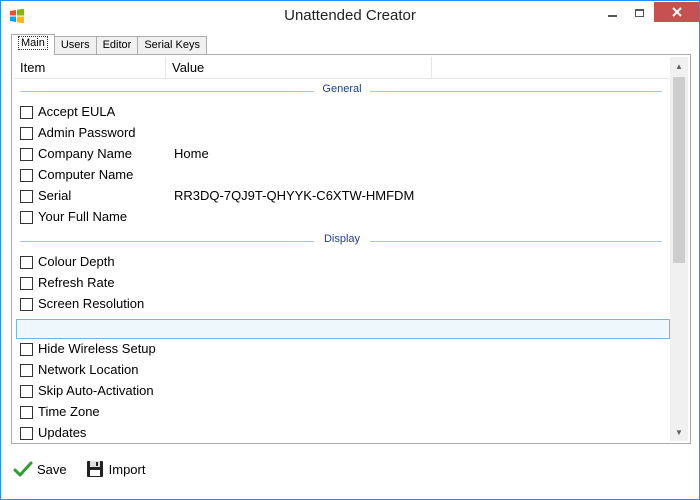  What do you see at coordinates (97, 348) in the screenshot?
I see `item-label: Hide Wireless Setup` at bounding box center [97, 348].